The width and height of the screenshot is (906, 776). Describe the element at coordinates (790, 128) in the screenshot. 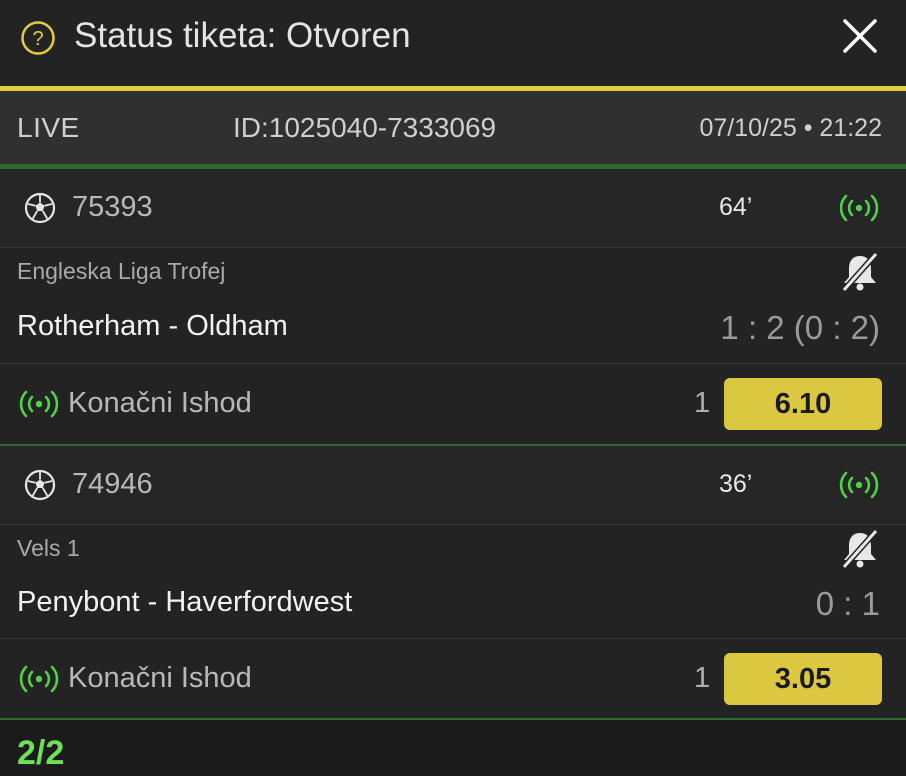

I see `ticket-datetime: 07/10/25 • 21:22` at that location.